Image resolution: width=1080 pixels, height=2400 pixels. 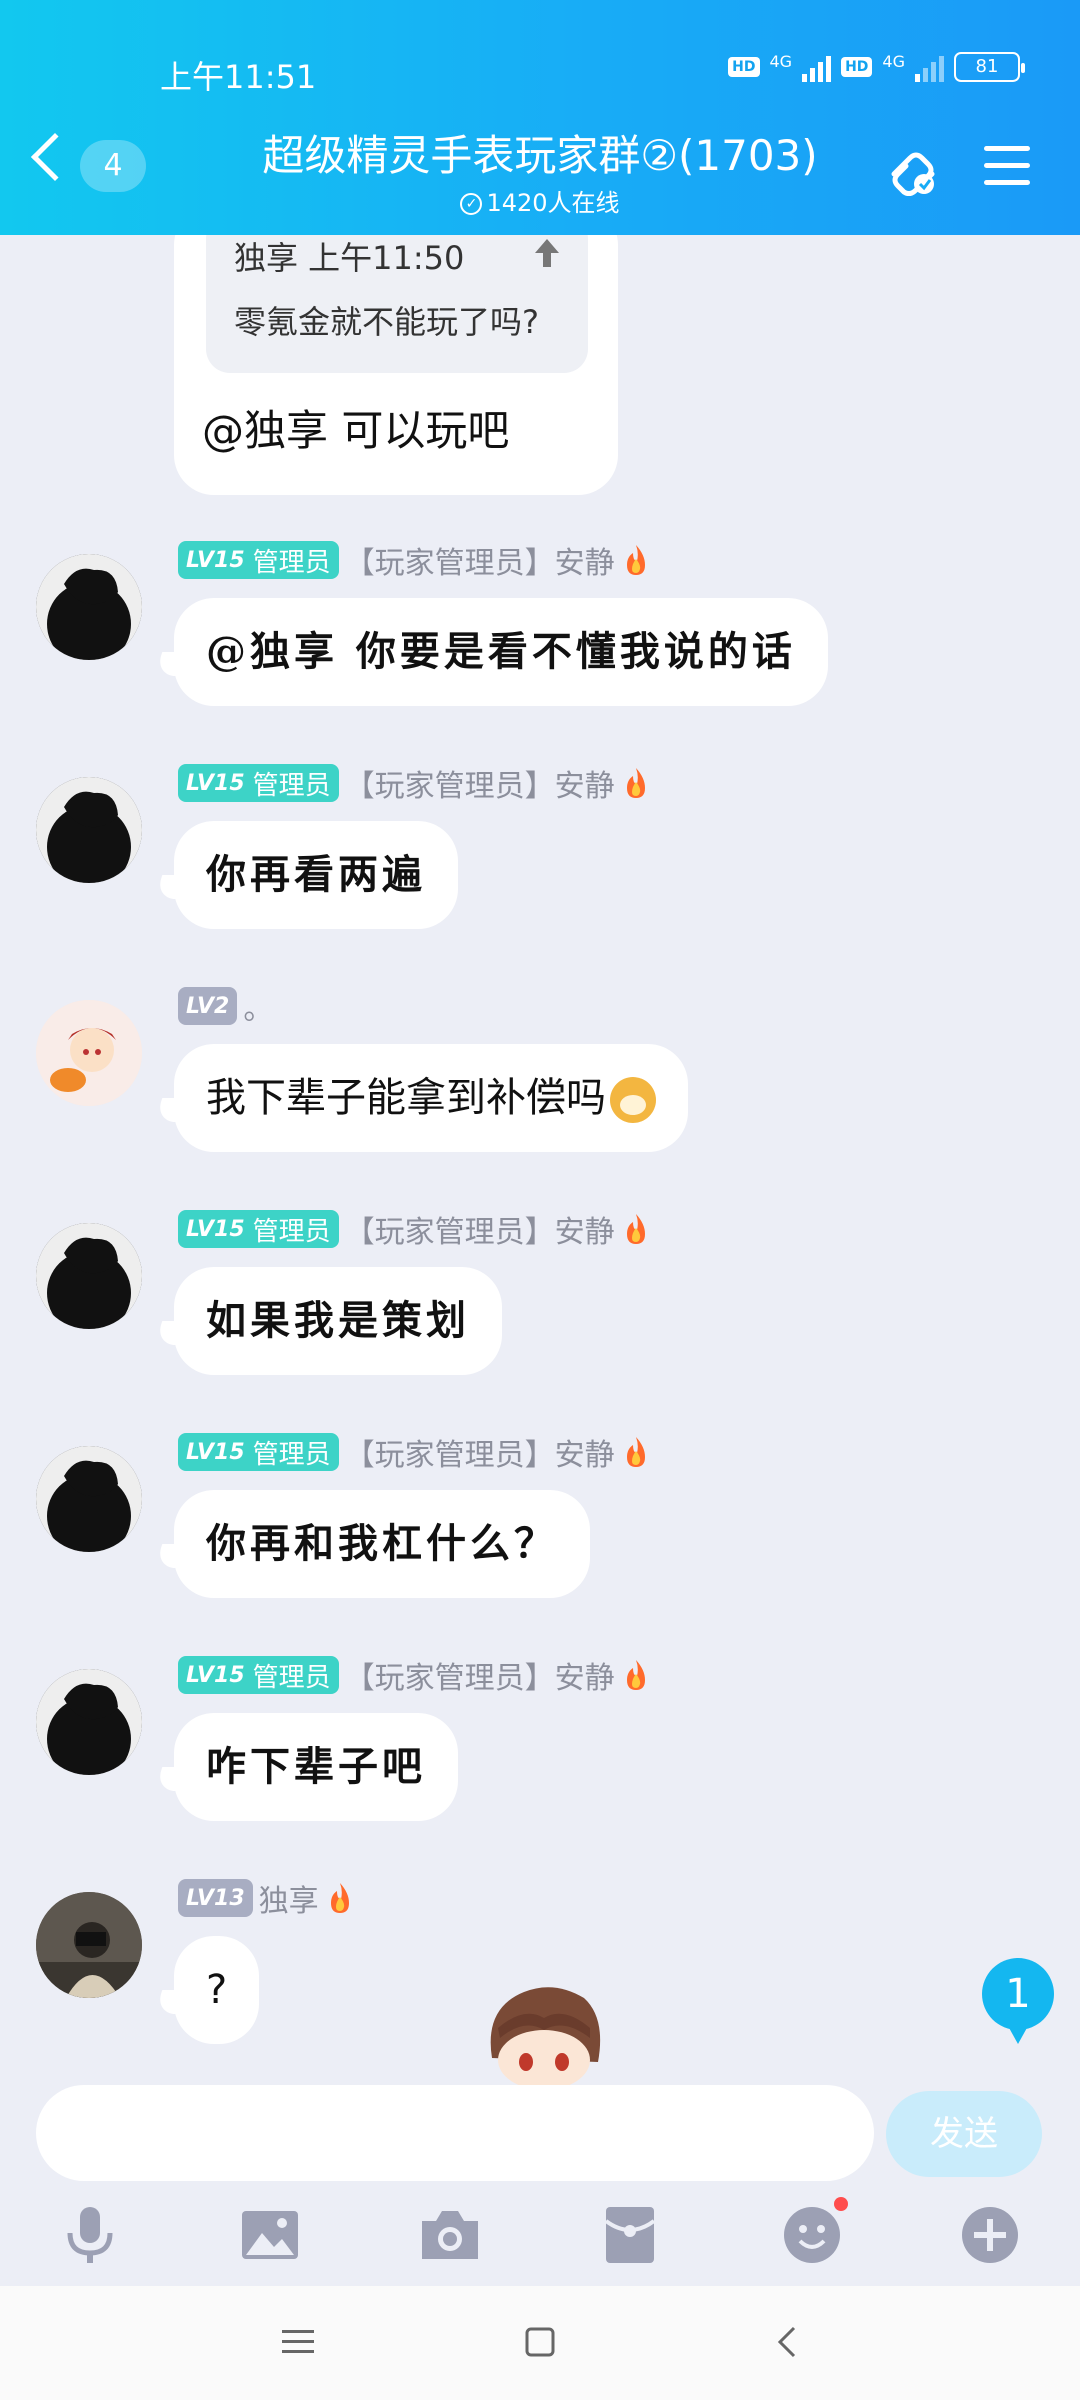 I want to click on input-toolbar, so click(x=540, y=2240).